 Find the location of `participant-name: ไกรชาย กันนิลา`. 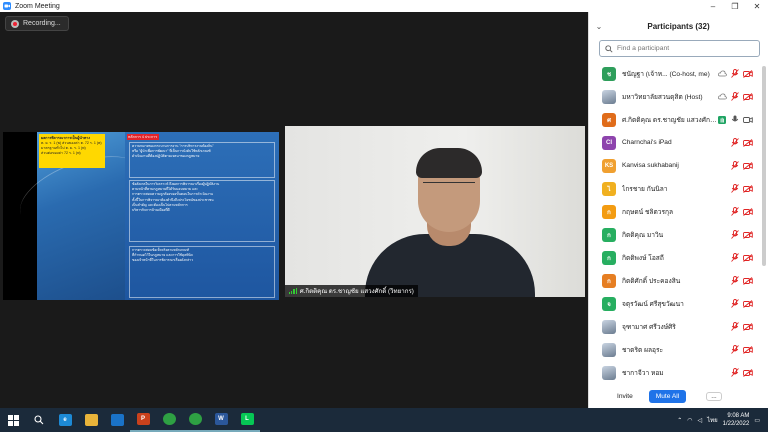

participant-name: ไกรชาย กันนิลา is located at coordinates (645, 189).